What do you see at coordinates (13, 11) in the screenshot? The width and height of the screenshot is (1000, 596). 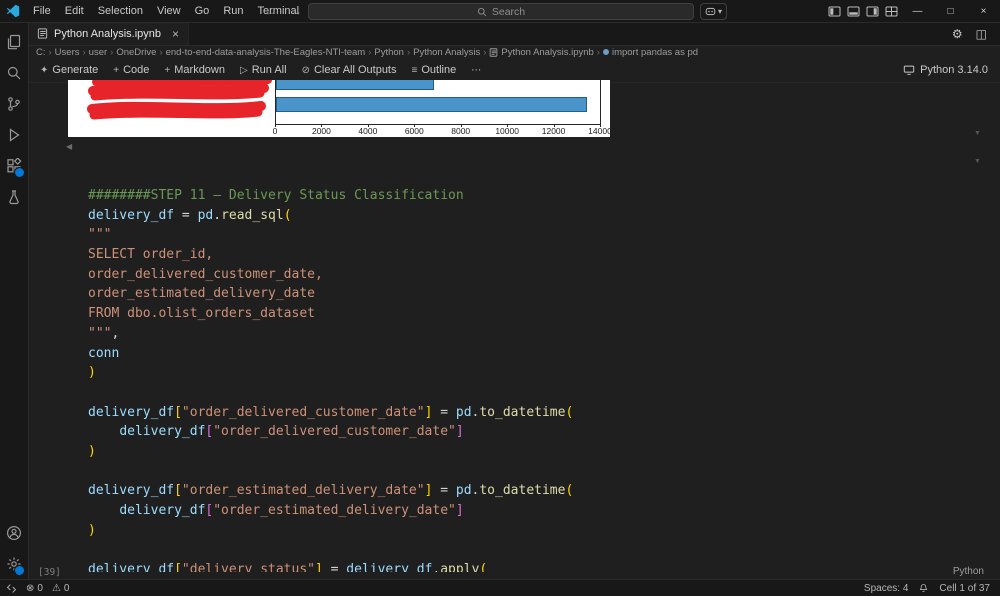 I see `vscode-logo-icon` at bounding box center [13, 11].